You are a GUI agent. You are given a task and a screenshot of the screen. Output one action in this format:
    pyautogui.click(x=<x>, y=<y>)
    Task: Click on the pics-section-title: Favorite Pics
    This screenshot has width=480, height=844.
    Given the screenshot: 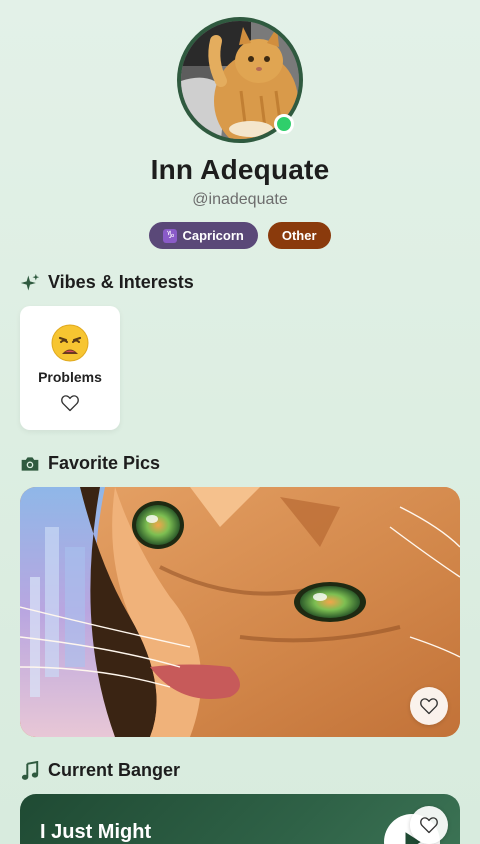 What is the action you would take?
    pyautogui.click(x=90, y=463)
    